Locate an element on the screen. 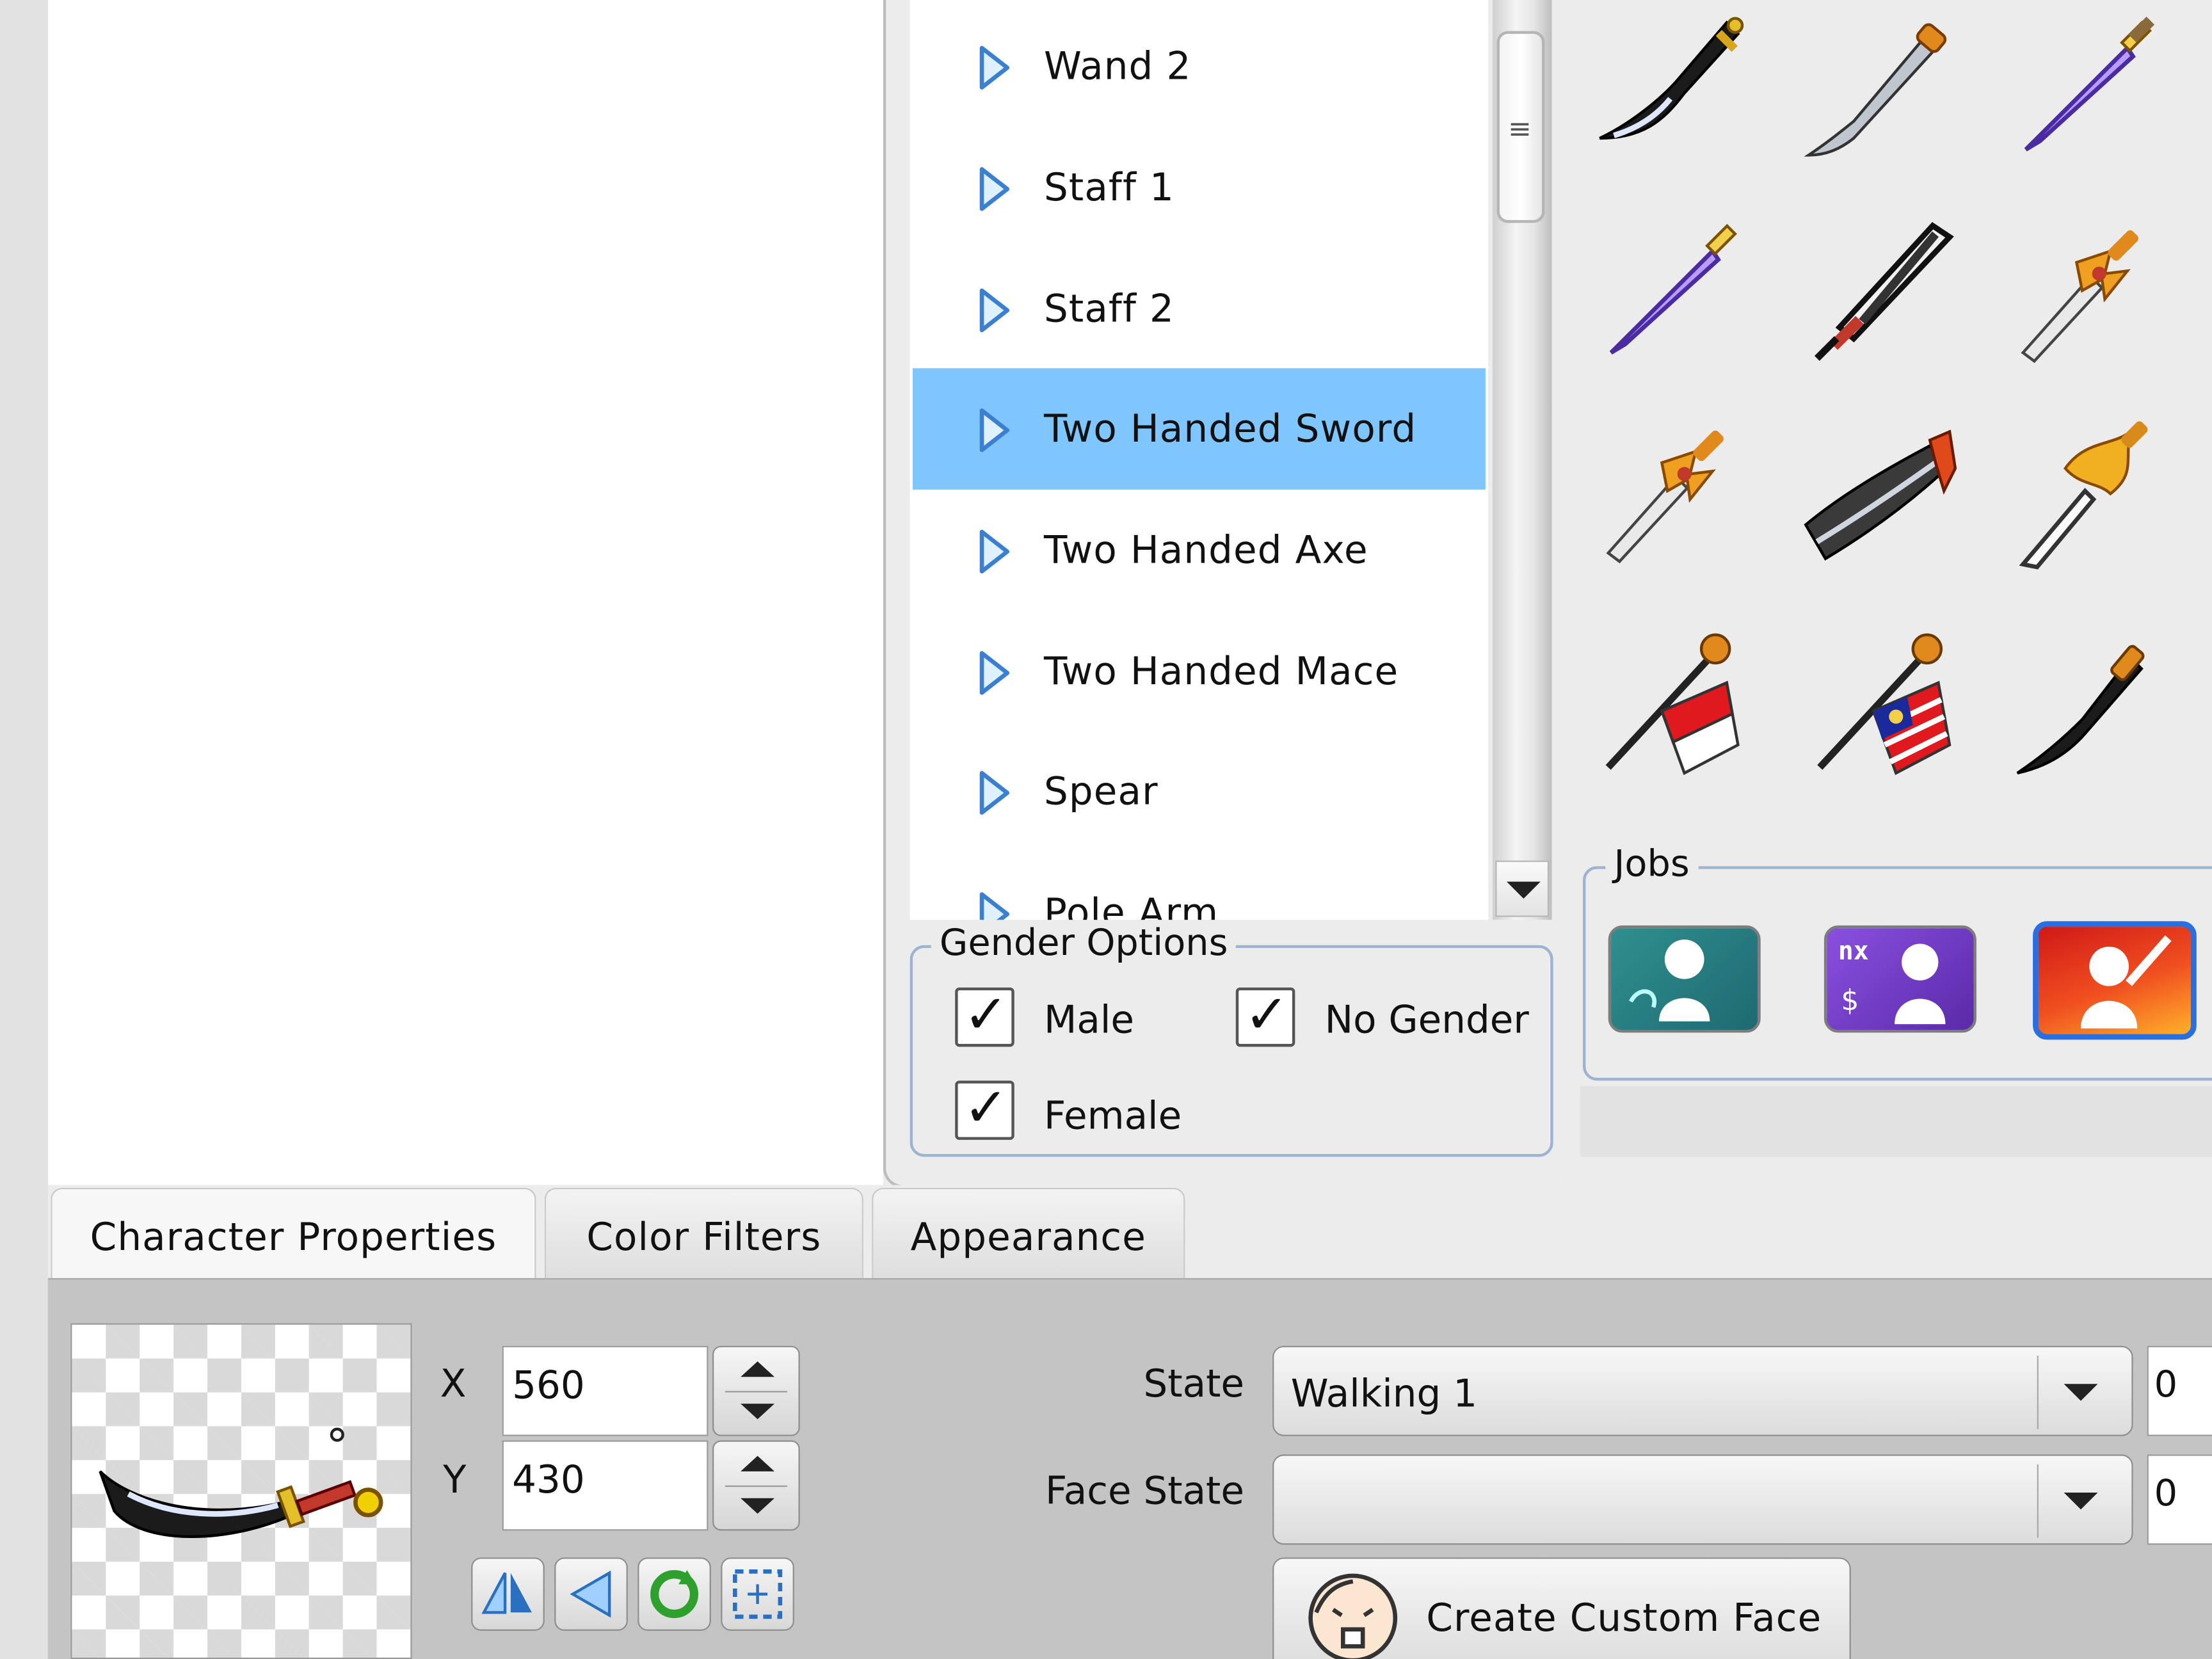 The width and height of the screenshot is (2212, 1659). tab-character-properties: Character Properties is located at coordinates (293, 1235).